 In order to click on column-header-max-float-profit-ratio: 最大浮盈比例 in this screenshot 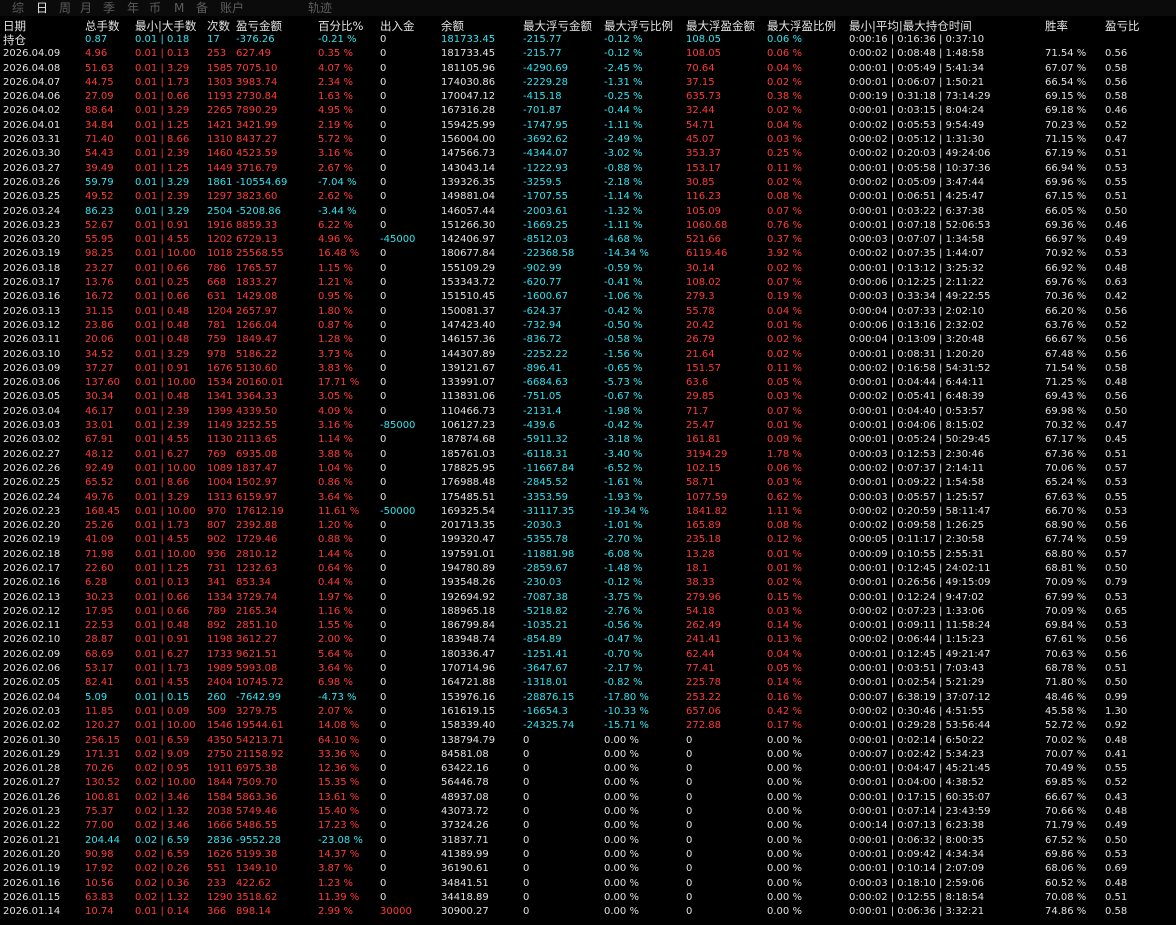, I will do `click(807, 26)`.